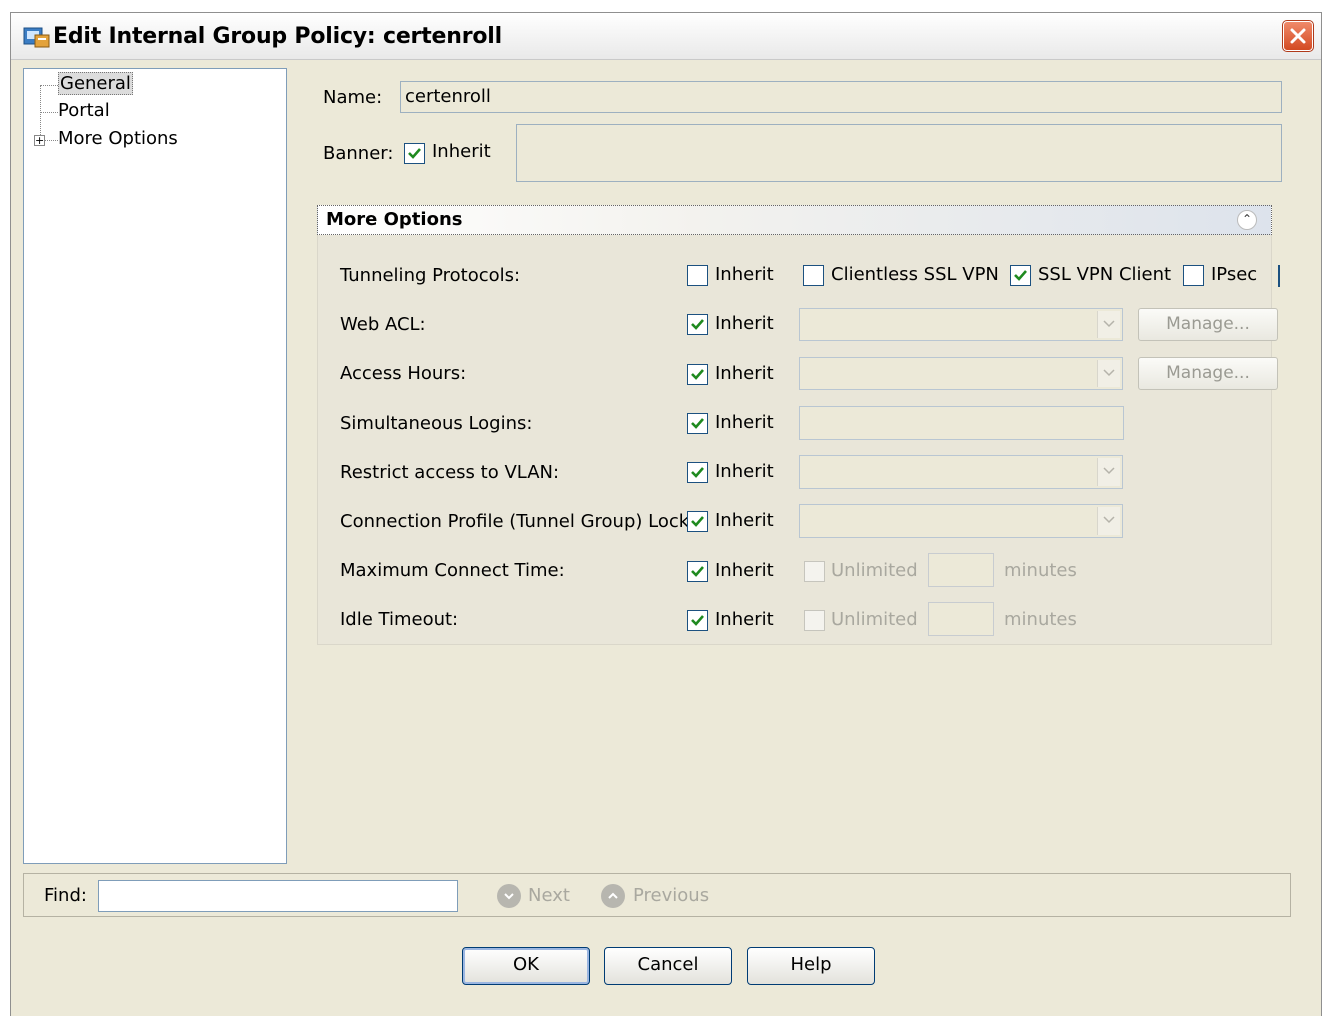  Describe the element at coordinates (744, 520) in the screenshot. I see `tunnel-group-lock-inherit-label: Inherit` at that location.